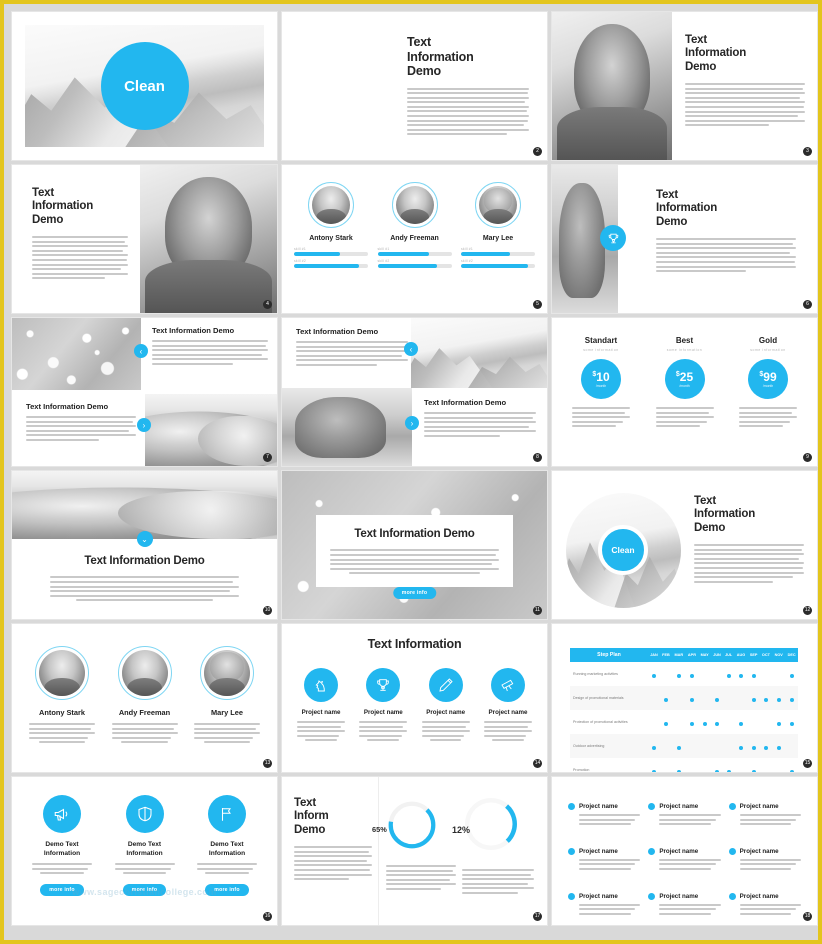 The width and height of the screenshot is (822, 944). I want to click on plan-price-badge: $10 /month, so click(601, 379).